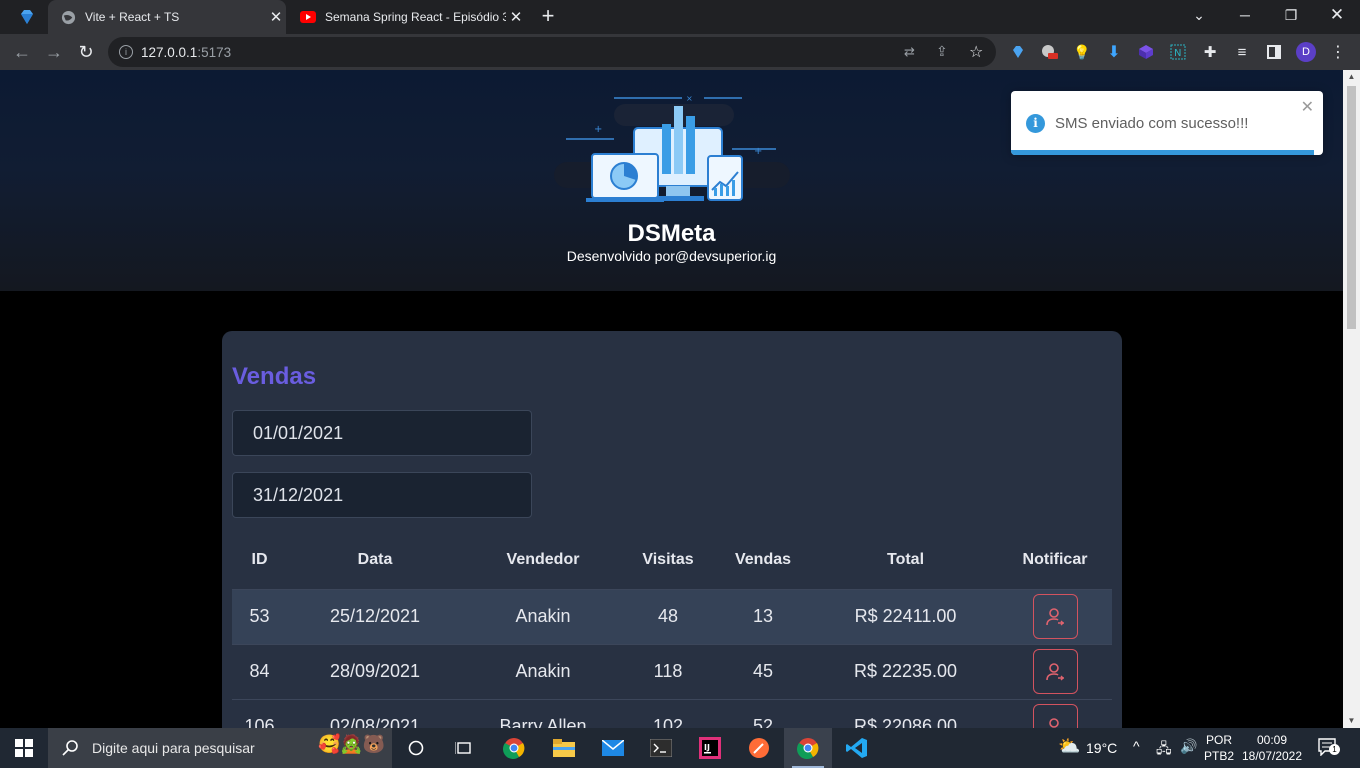 This screenshot has width=1360, height=768. What do you see at coordinates (1018, 52) in the screenshot?
I see `gem-extension-icon` at bounding box center [1018, 52].